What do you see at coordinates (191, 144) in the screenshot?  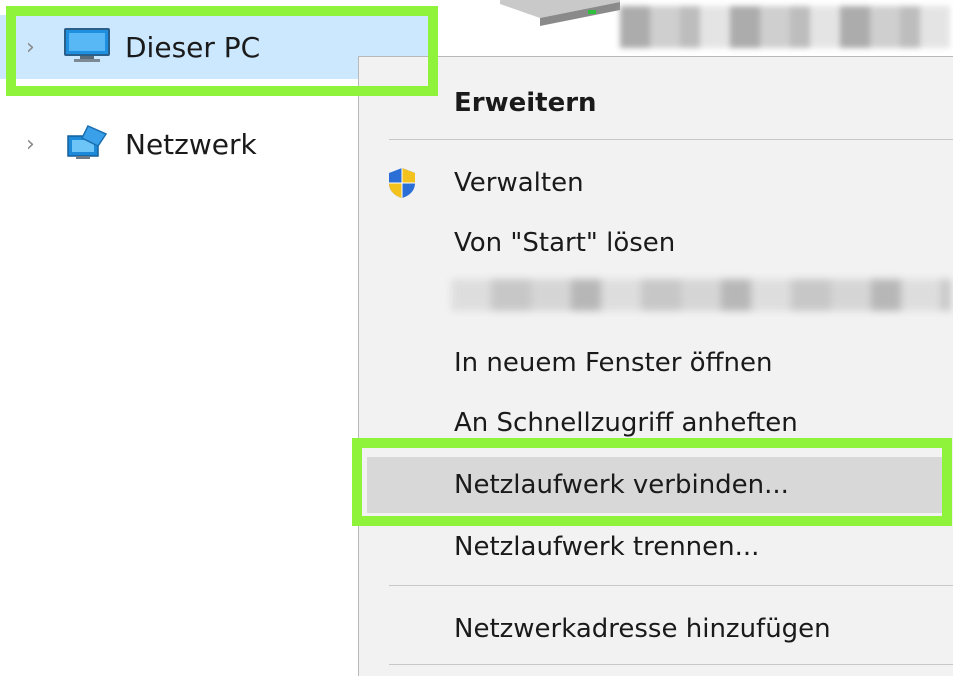 I see `nav-item-label: Netzwerk` at bounding box center [191, 144].